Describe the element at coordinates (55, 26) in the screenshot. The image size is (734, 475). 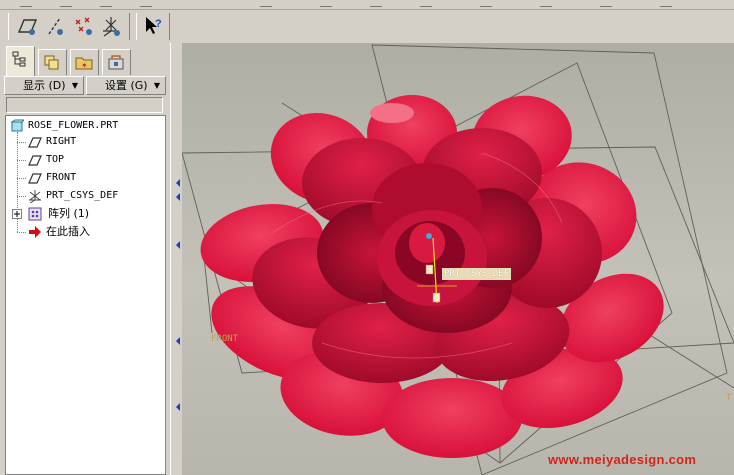
I see `axis-tool-icon` at that location.